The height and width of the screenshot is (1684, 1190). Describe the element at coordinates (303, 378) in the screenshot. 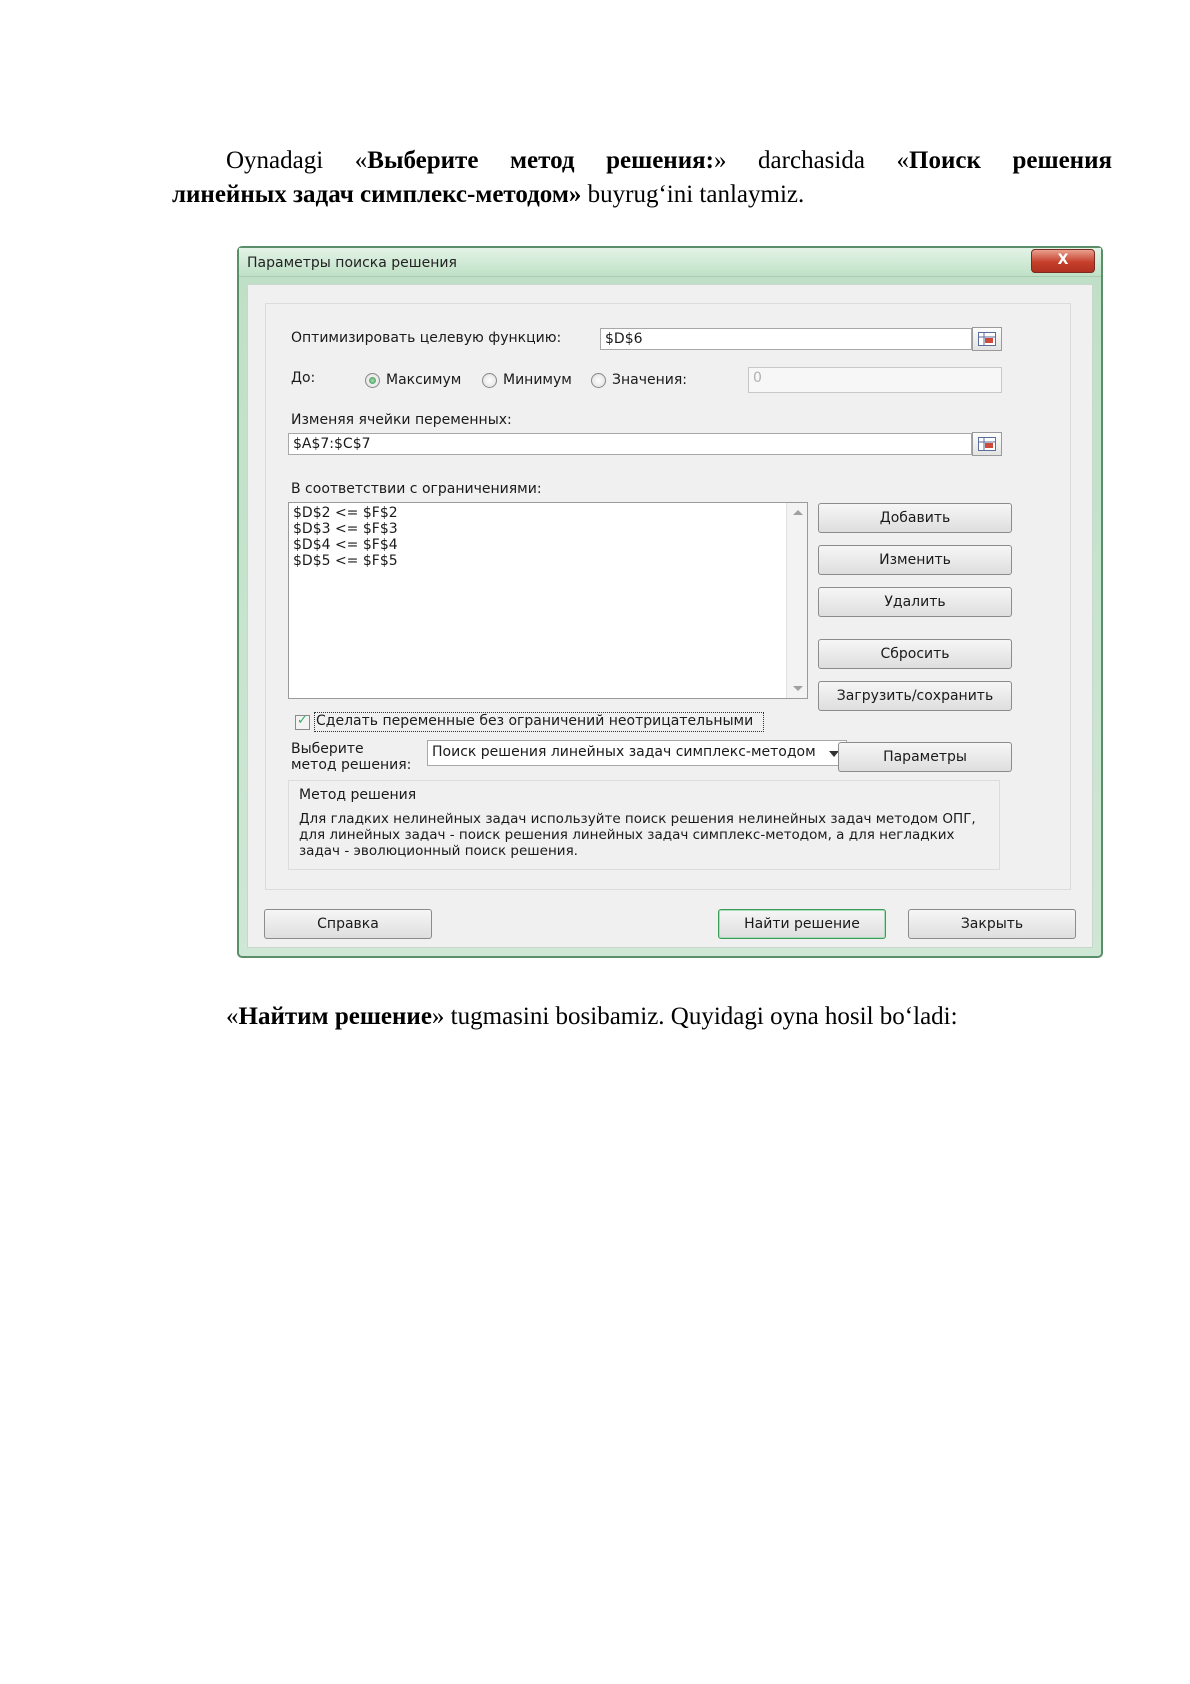

I see `to-label: До:` at that location.